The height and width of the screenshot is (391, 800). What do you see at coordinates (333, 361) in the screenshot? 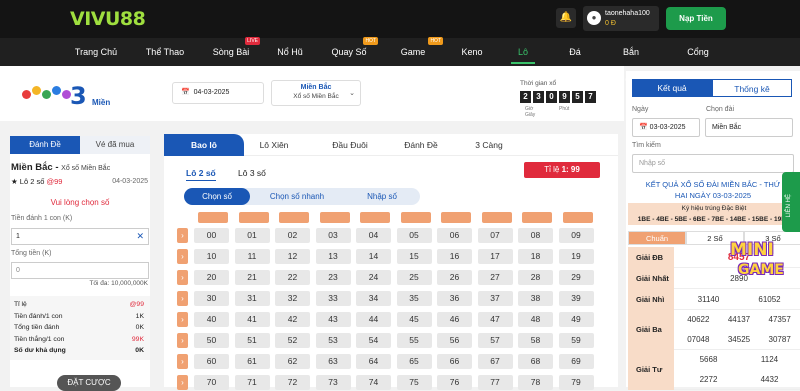
I see `number-cell: 63` at bounding box center [333, 361].